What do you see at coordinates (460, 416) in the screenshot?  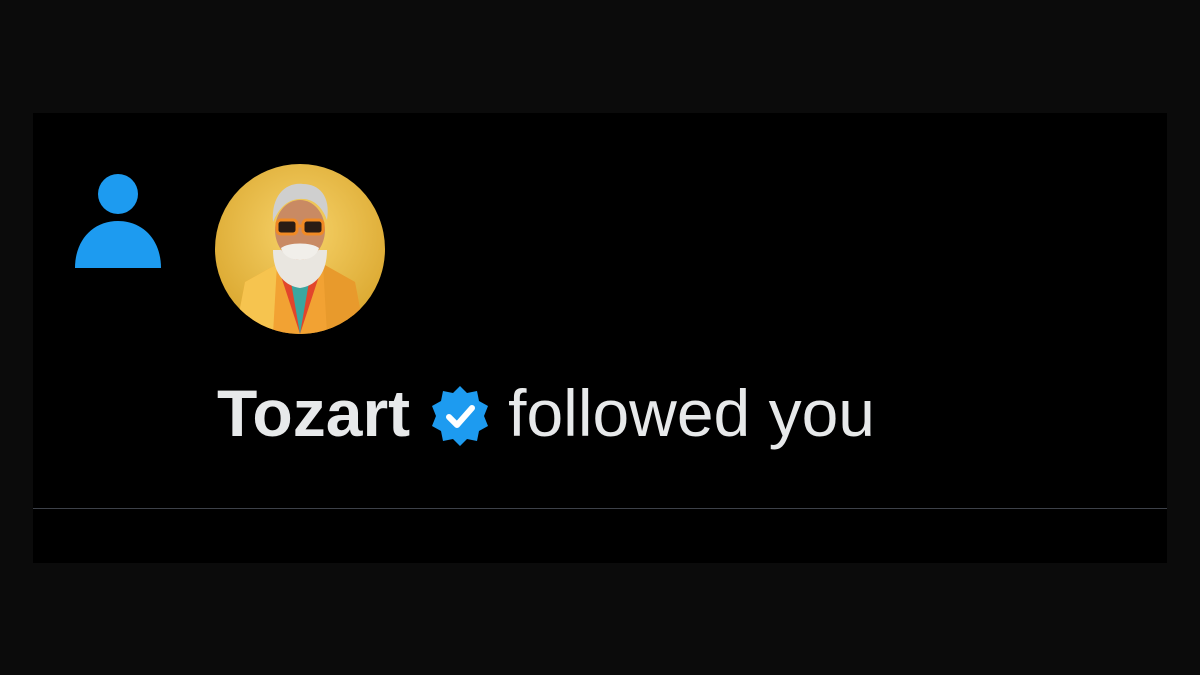 I see `verified-badge-icon` at bounding box center [460, 416].